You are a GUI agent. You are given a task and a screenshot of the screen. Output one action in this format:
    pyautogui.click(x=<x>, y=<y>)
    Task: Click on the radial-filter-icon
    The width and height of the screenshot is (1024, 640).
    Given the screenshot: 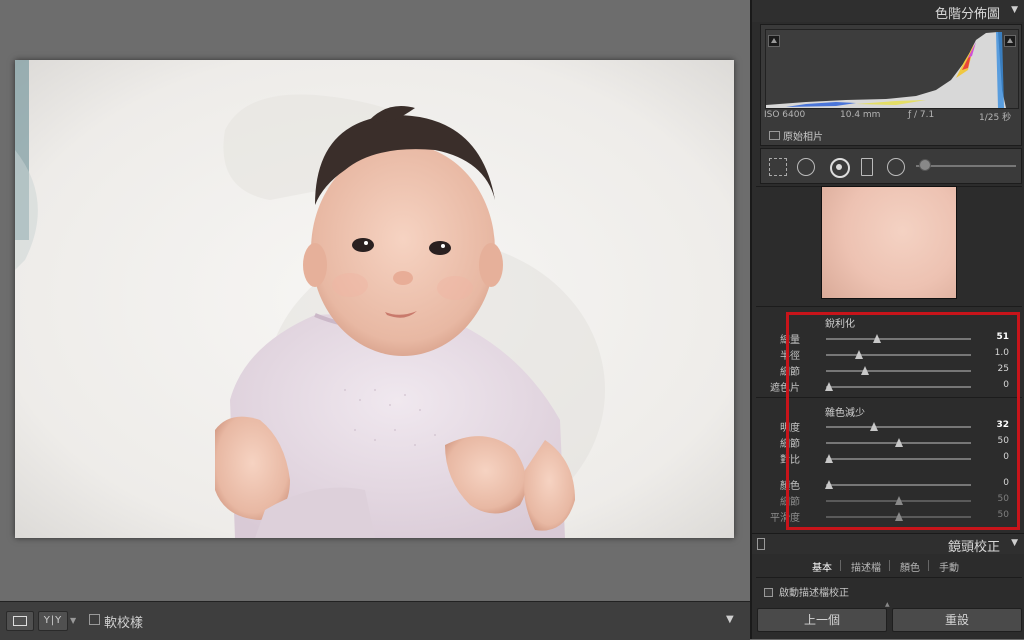 What is the action you would take?
    pyautogui.click(x=896, y=167)
    